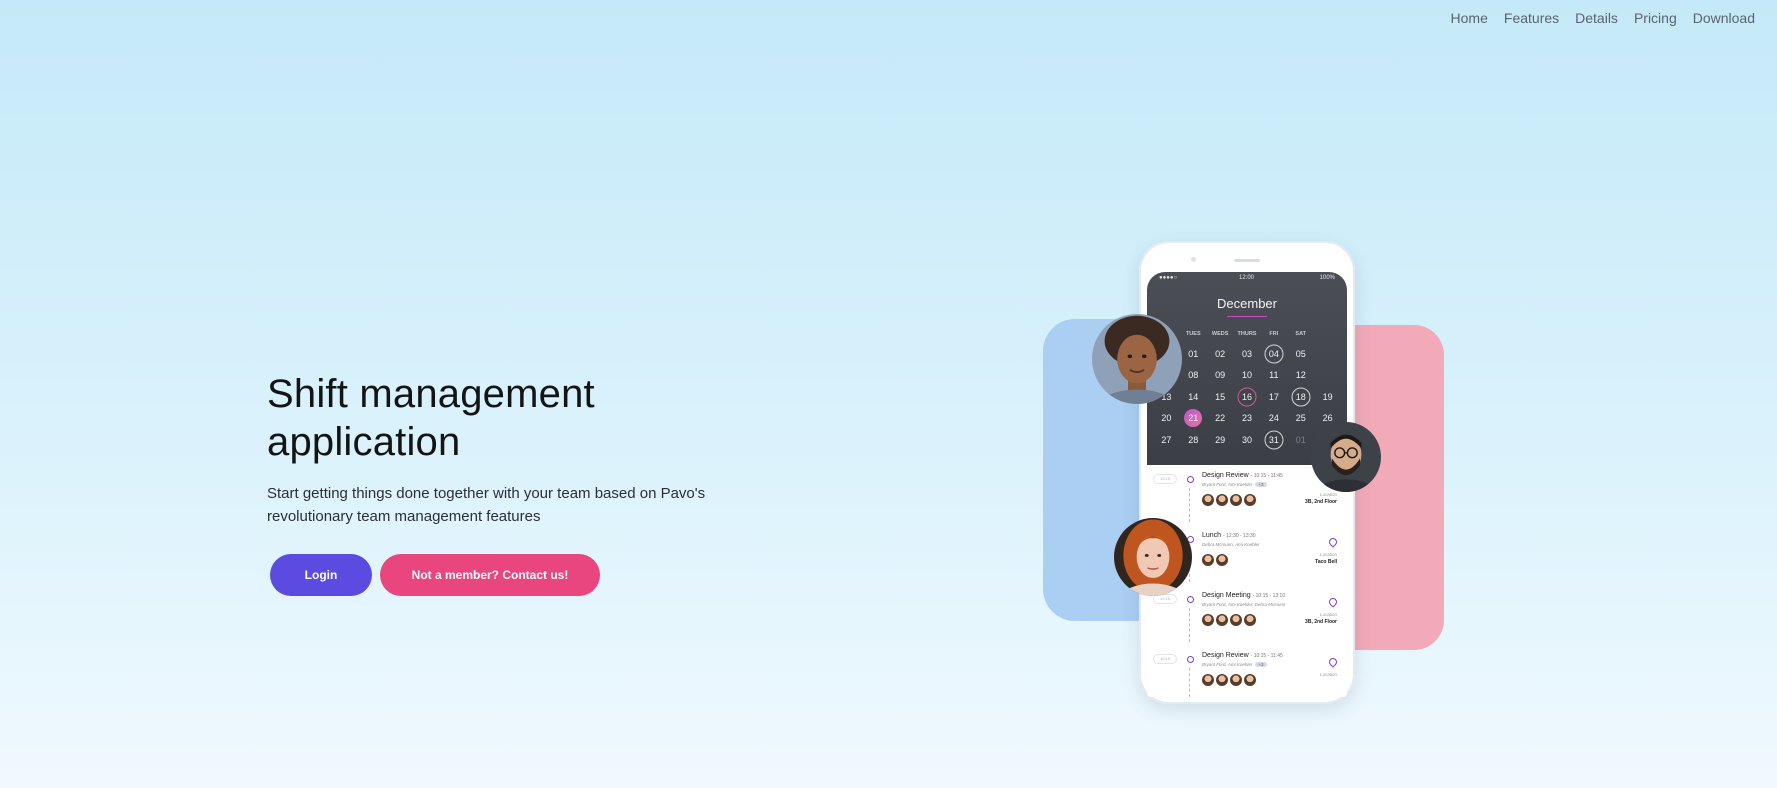 Image resolution: width=1777 pixels, height=788 pixels. I want to click on calendar-day: 23, so click(1247, 419).